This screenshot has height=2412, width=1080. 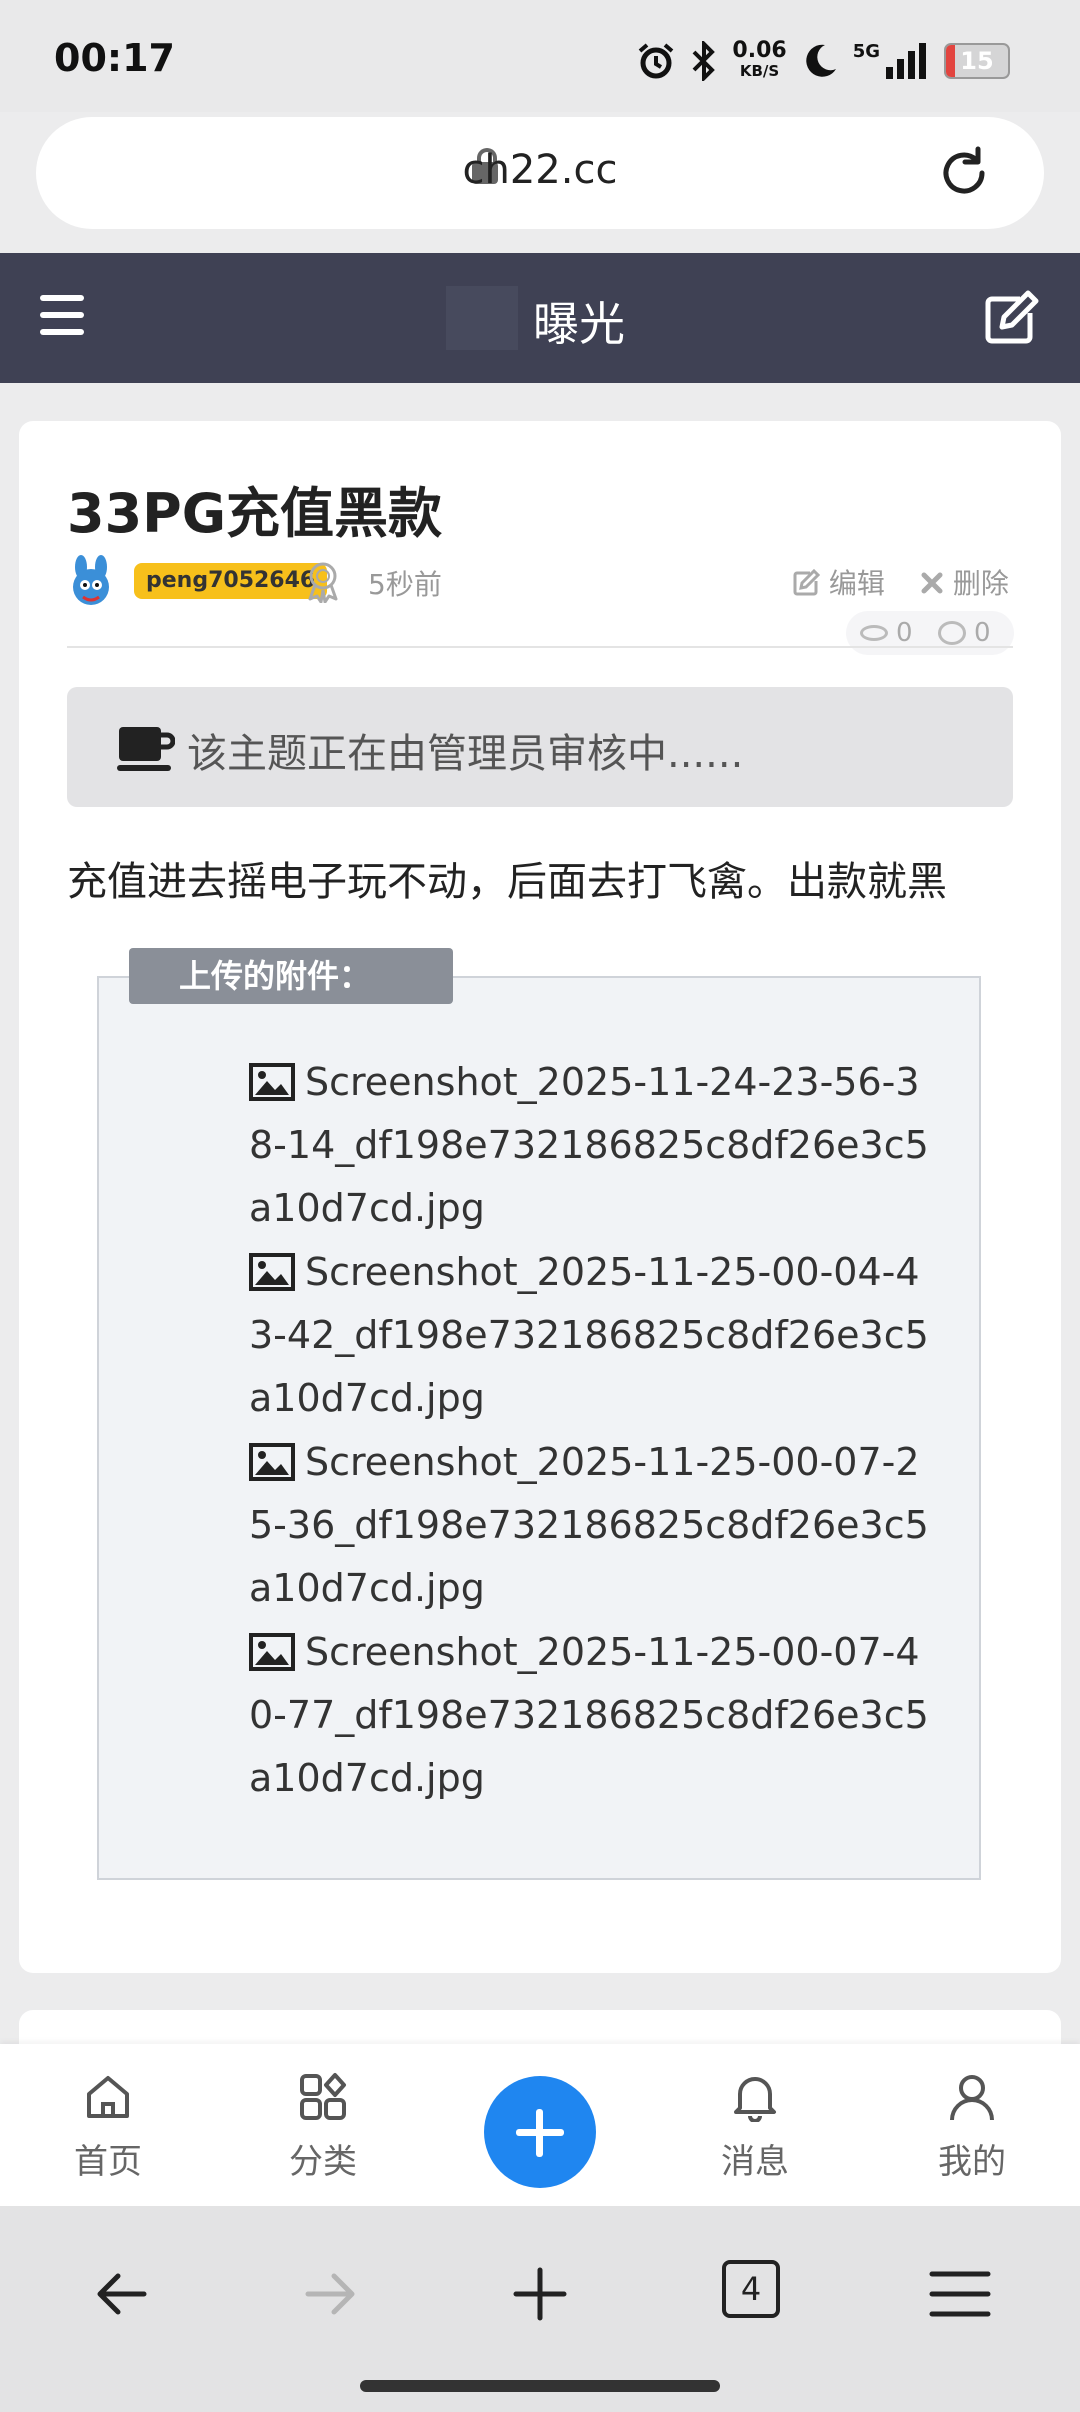 I want to click on edit-button: 编辑, so click(x=838, y=582).